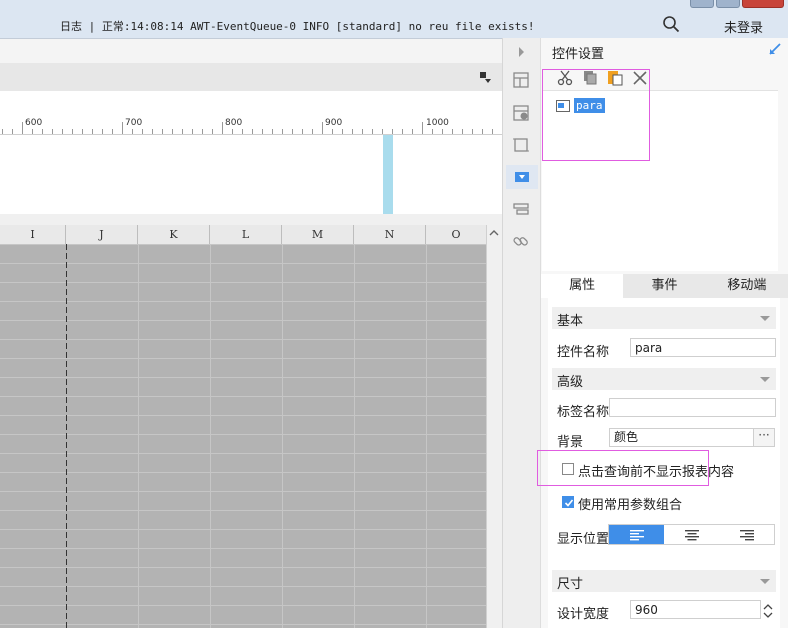  What do you see at coordinates (763, 4) in the screenshot?
I see `close-window-button` at bounding box center [763, 4].